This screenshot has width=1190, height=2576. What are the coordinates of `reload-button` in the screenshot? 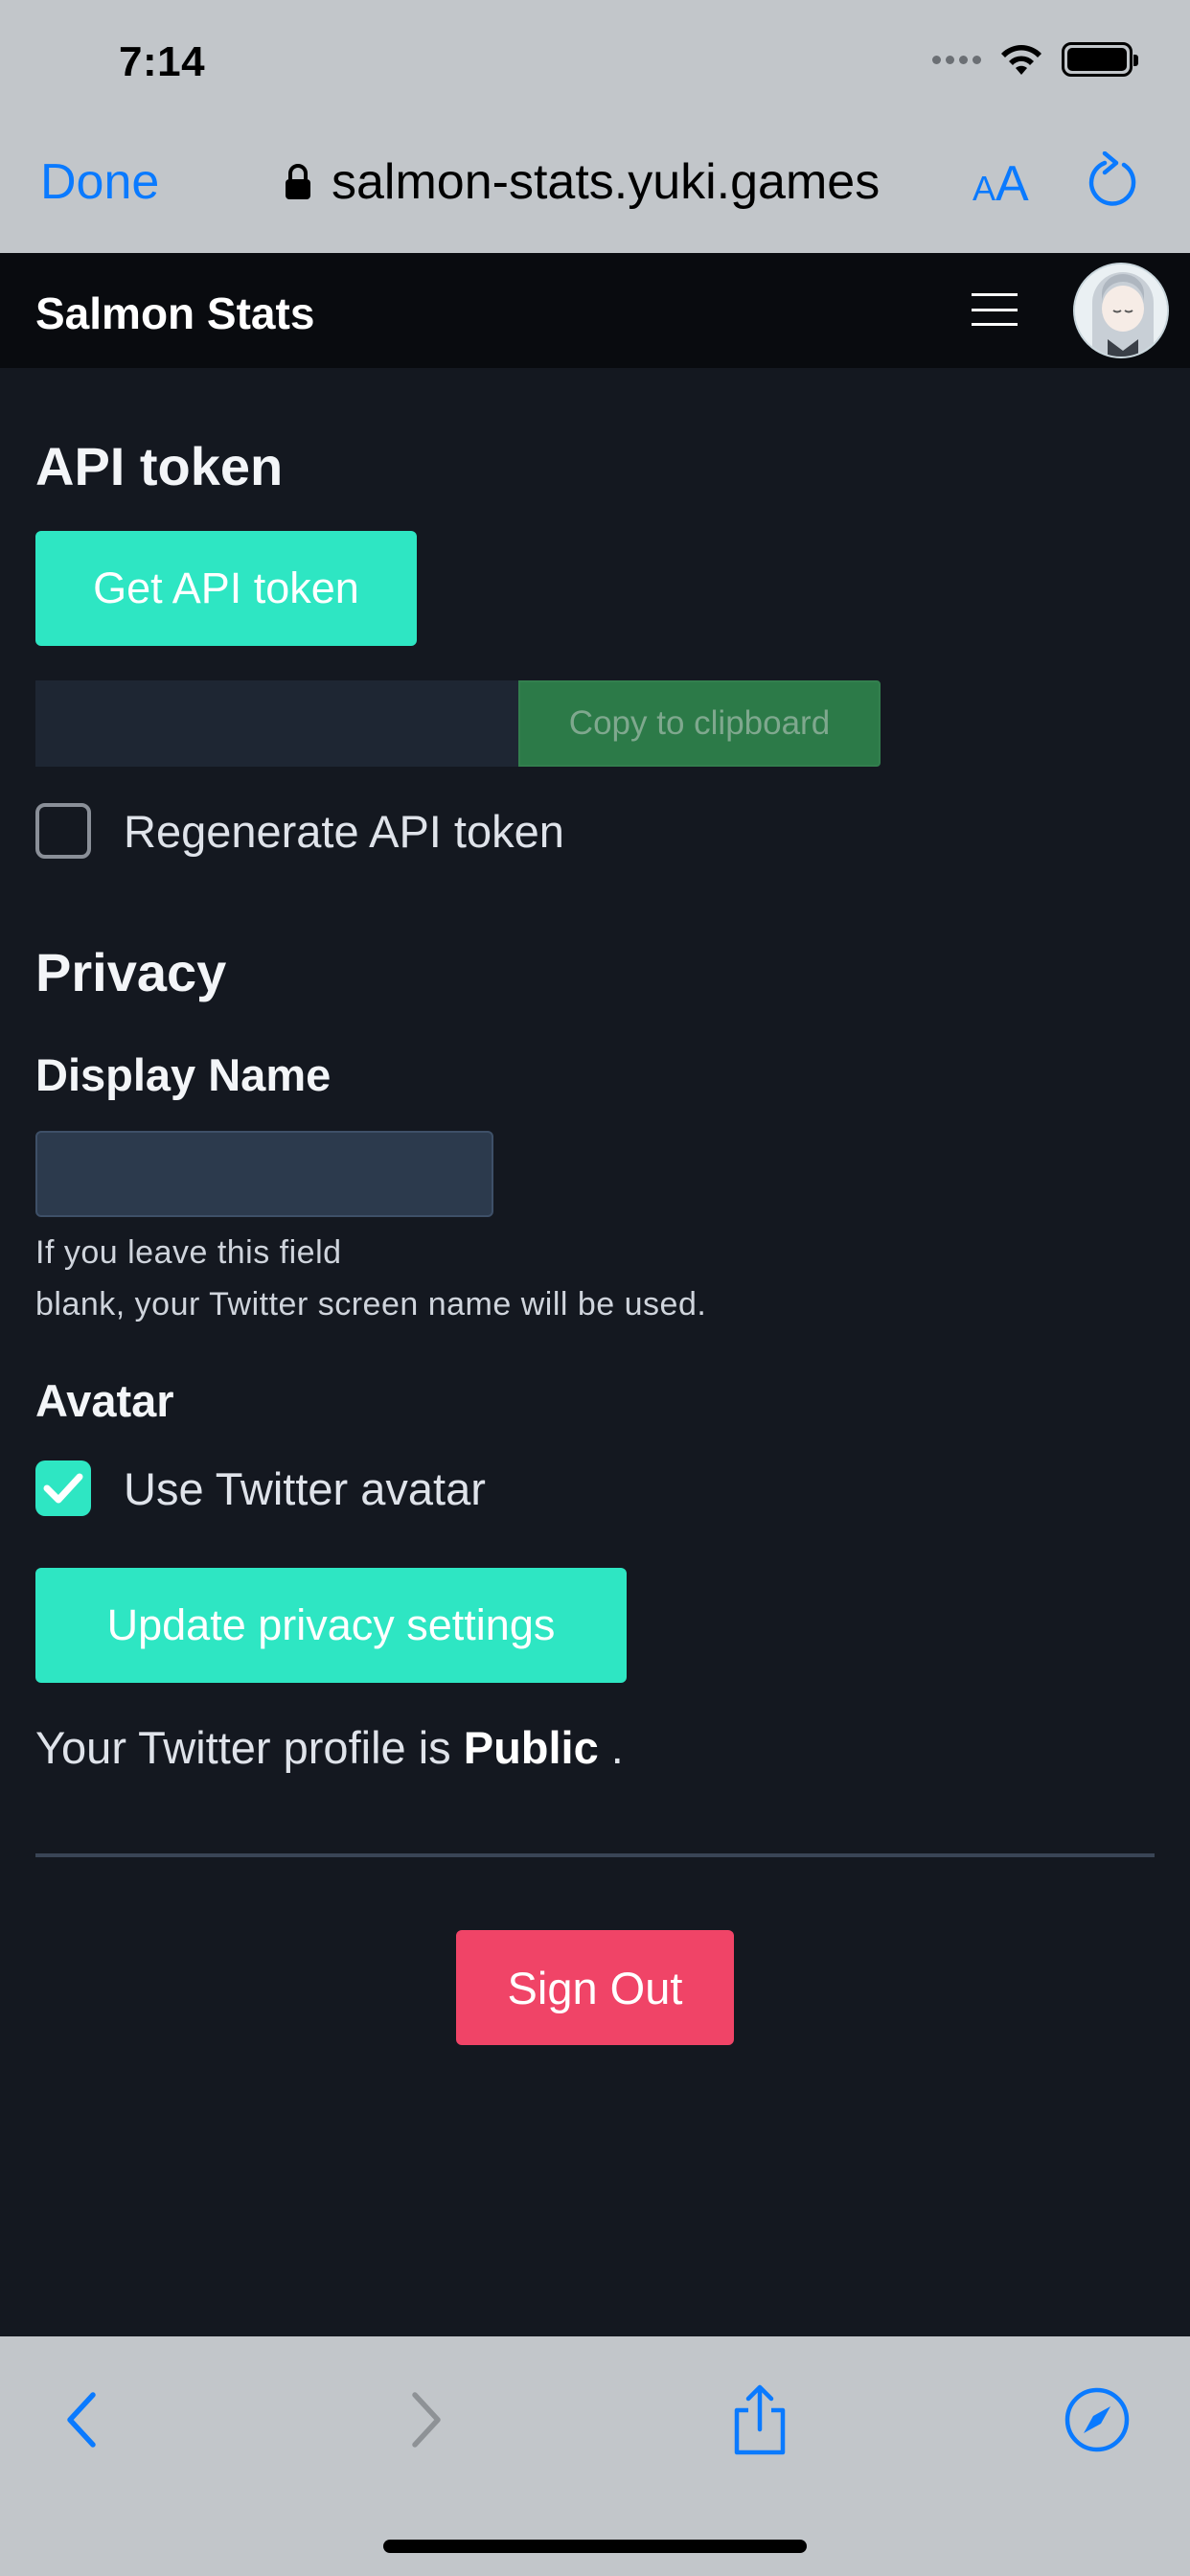 It's located at (1112, 181).